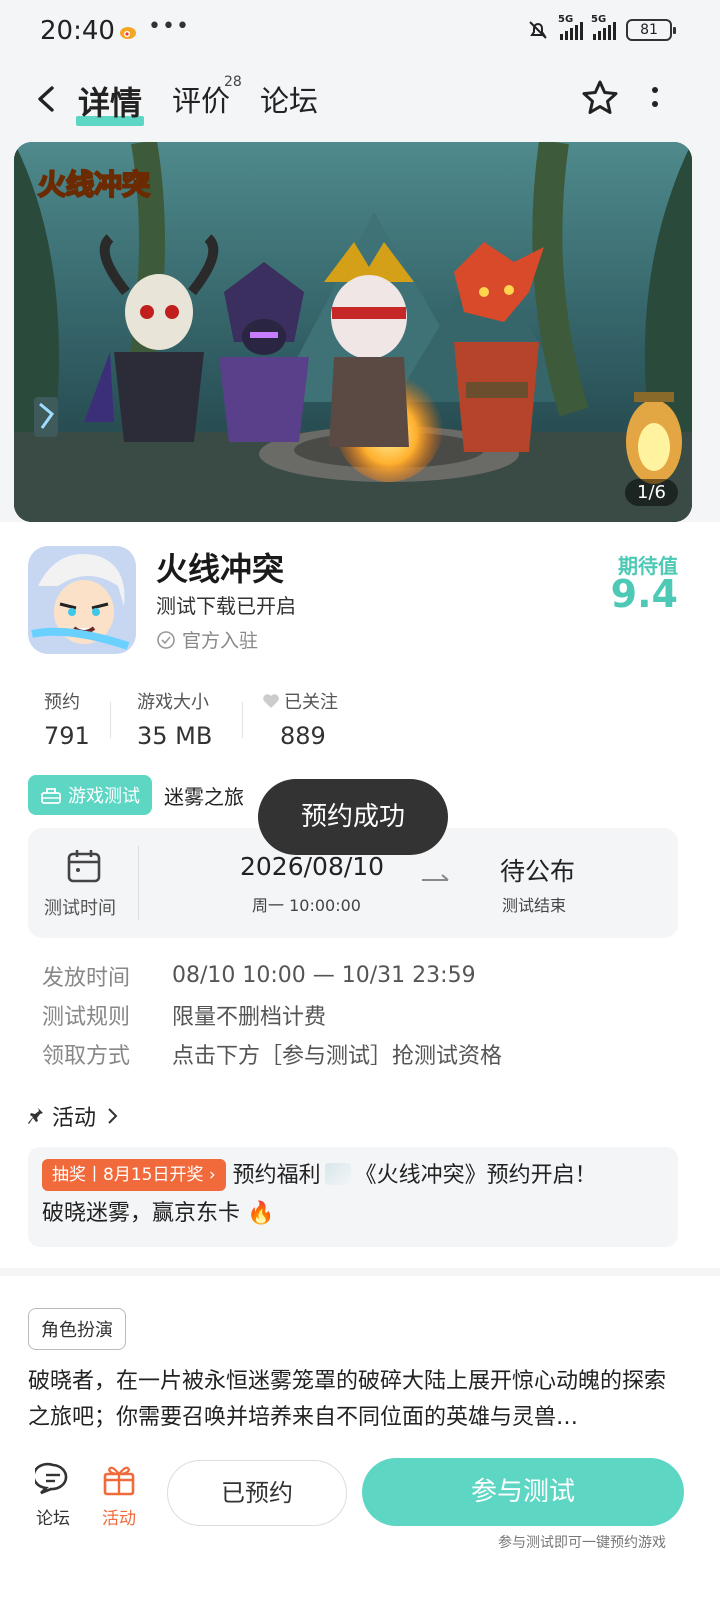 This screenshot has height=1600, width=720. What do you see at coordinates (226, 606) in the screenshot?
I see `game-status: 测试下载已开启` at bounding box center [226, 606].